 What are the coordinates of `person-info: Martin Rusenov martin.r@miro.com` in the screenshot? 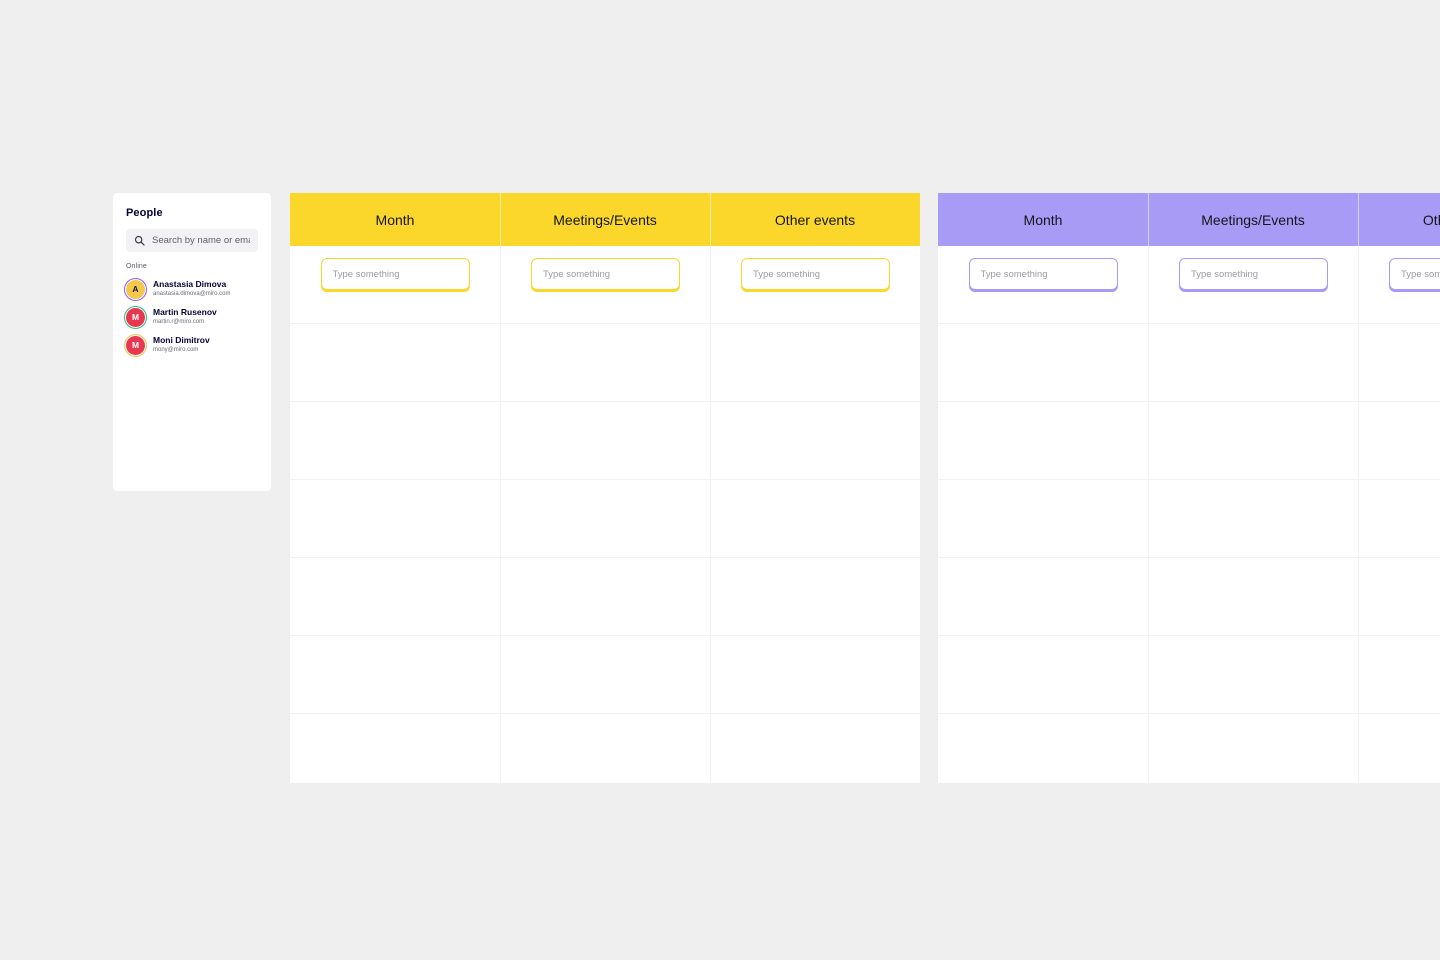 It's located at (185, 316).